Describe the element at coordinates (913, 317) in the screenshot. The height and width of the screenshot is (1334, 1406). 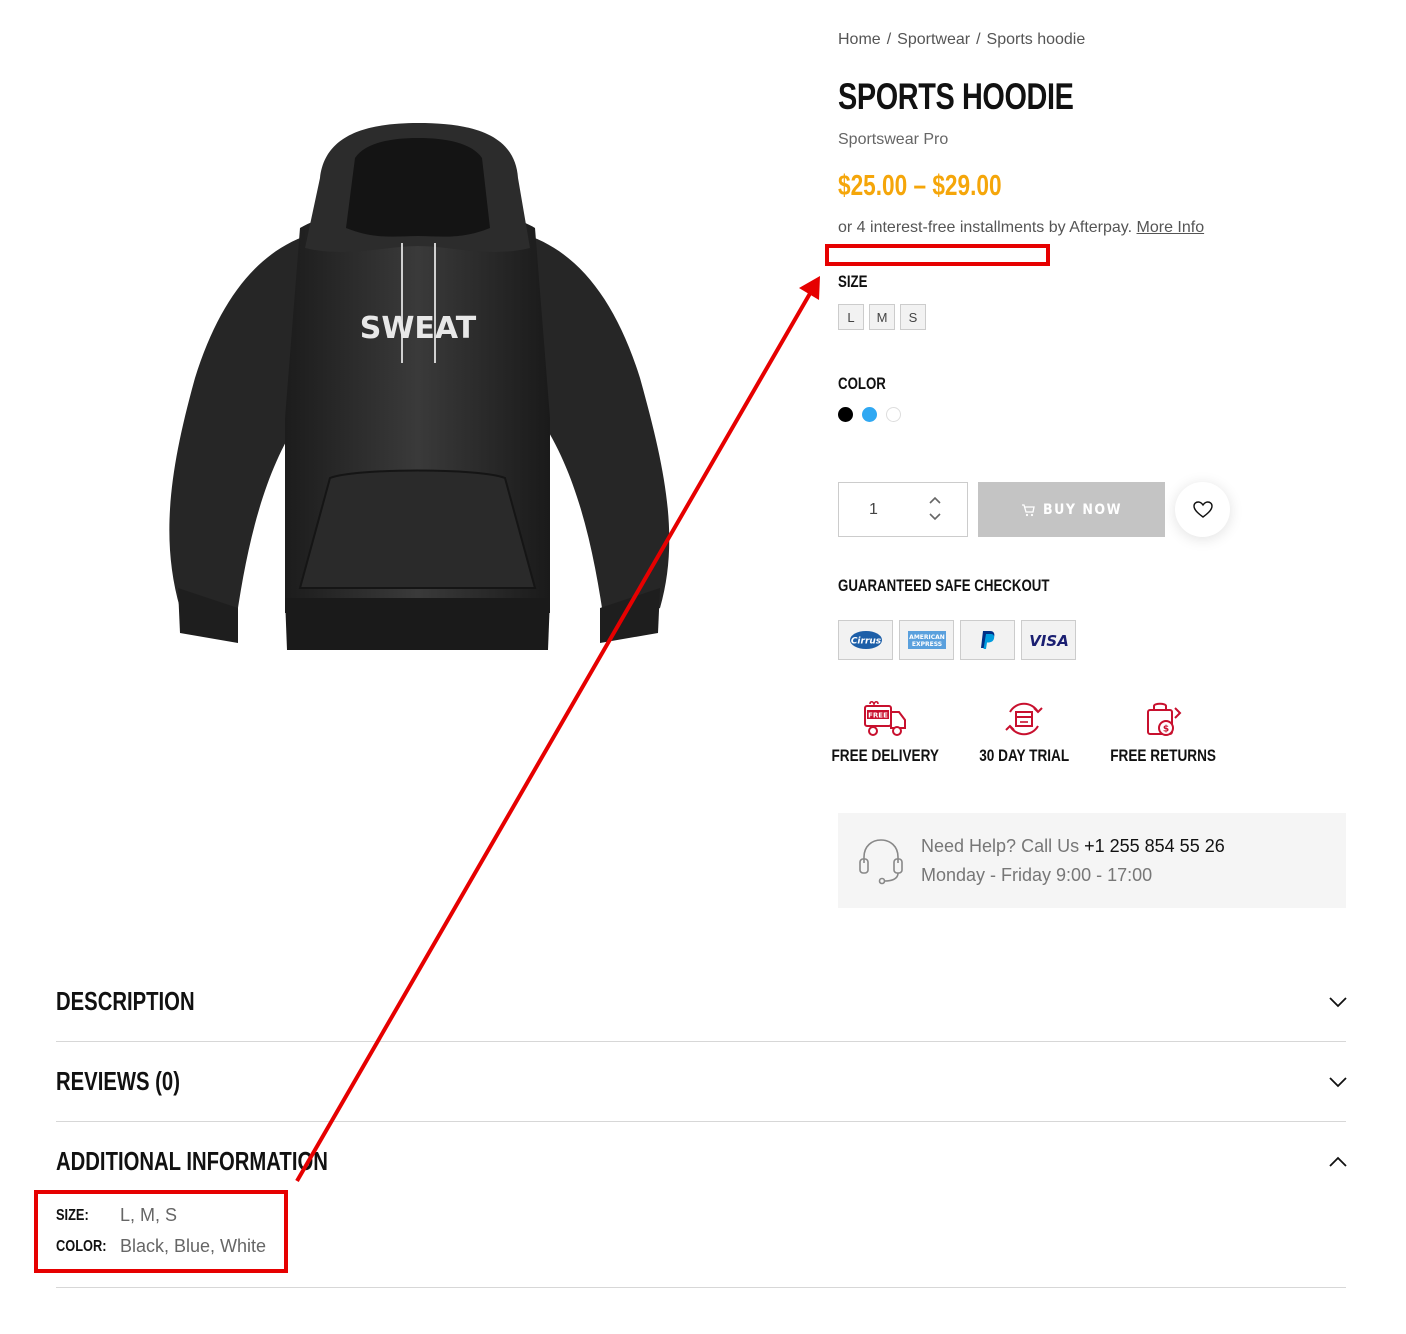
I see `size-option-s: S` at that location.